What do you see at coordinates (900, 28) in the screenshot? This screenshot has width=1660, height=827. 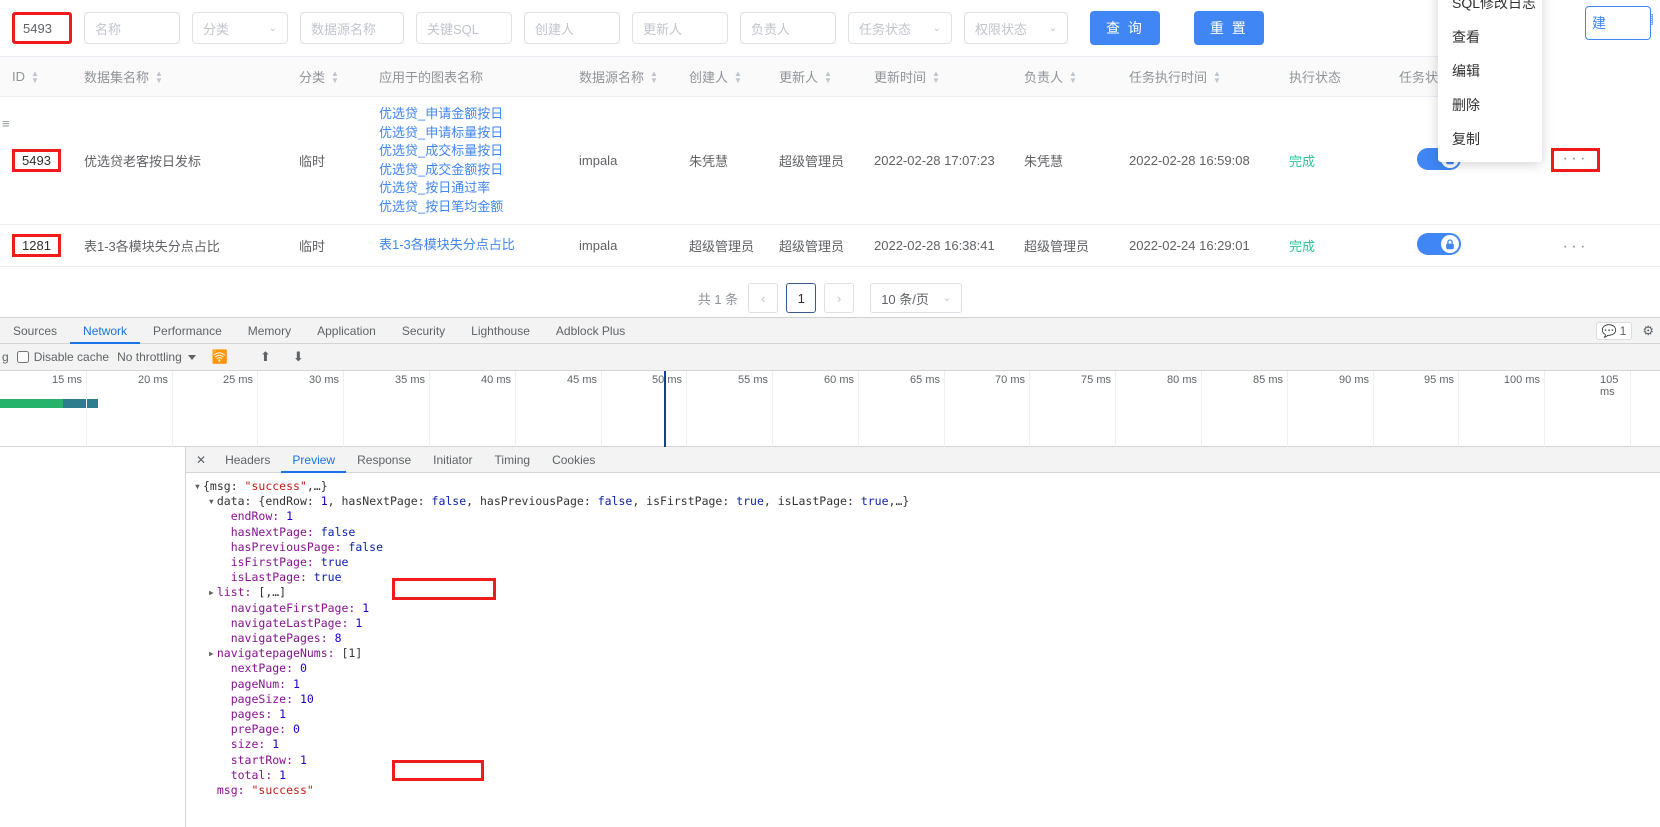 I see `task-status-filter: 任务状态 ⌄` at bounding box center [900, 28].